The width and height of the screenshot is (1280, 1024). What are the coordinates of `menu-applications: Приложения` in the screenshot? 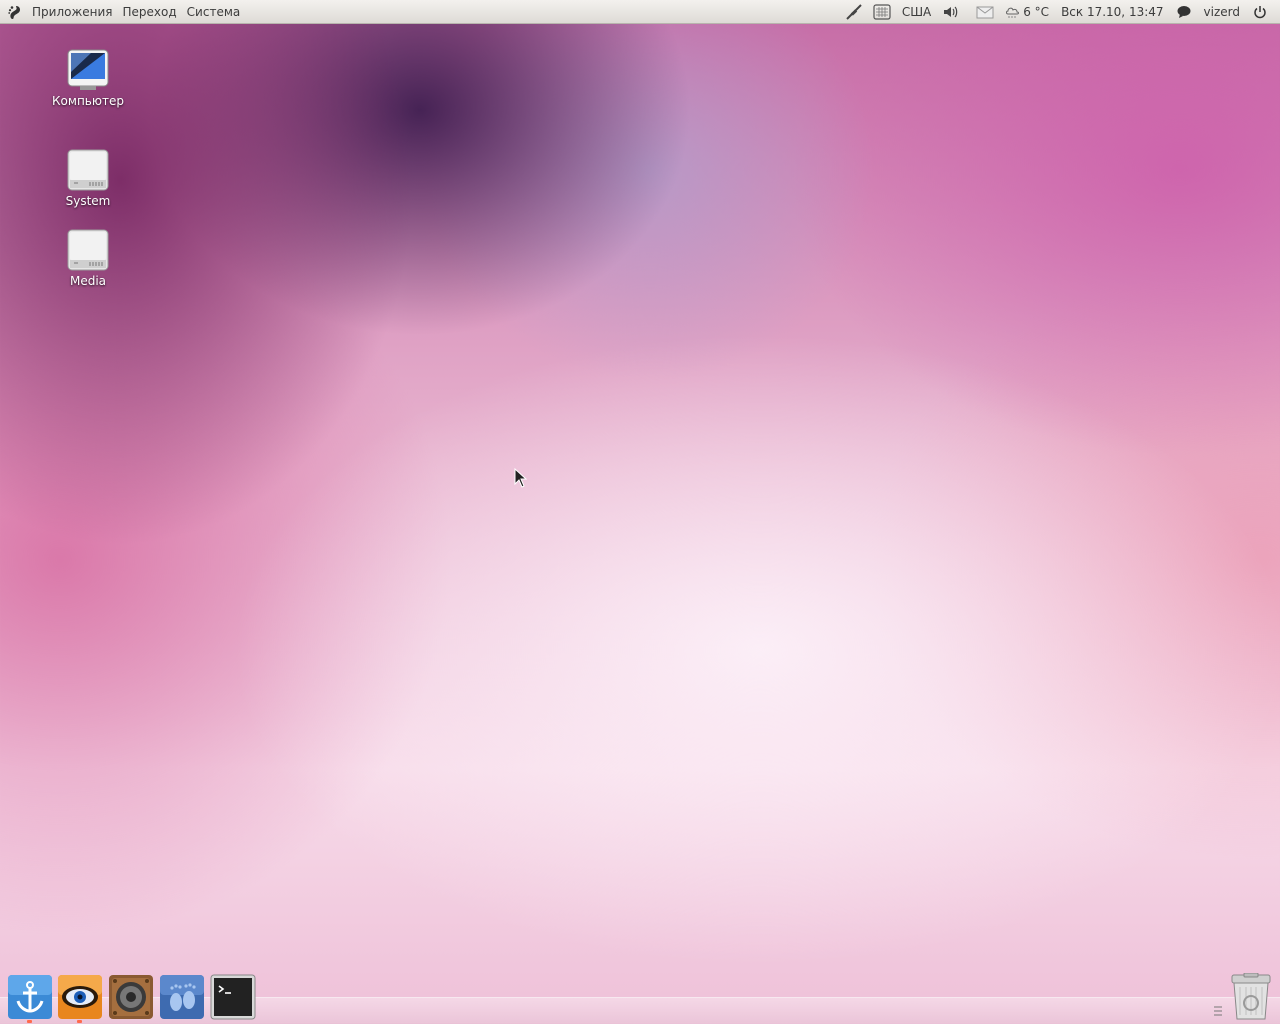 It's located at (72, 12).